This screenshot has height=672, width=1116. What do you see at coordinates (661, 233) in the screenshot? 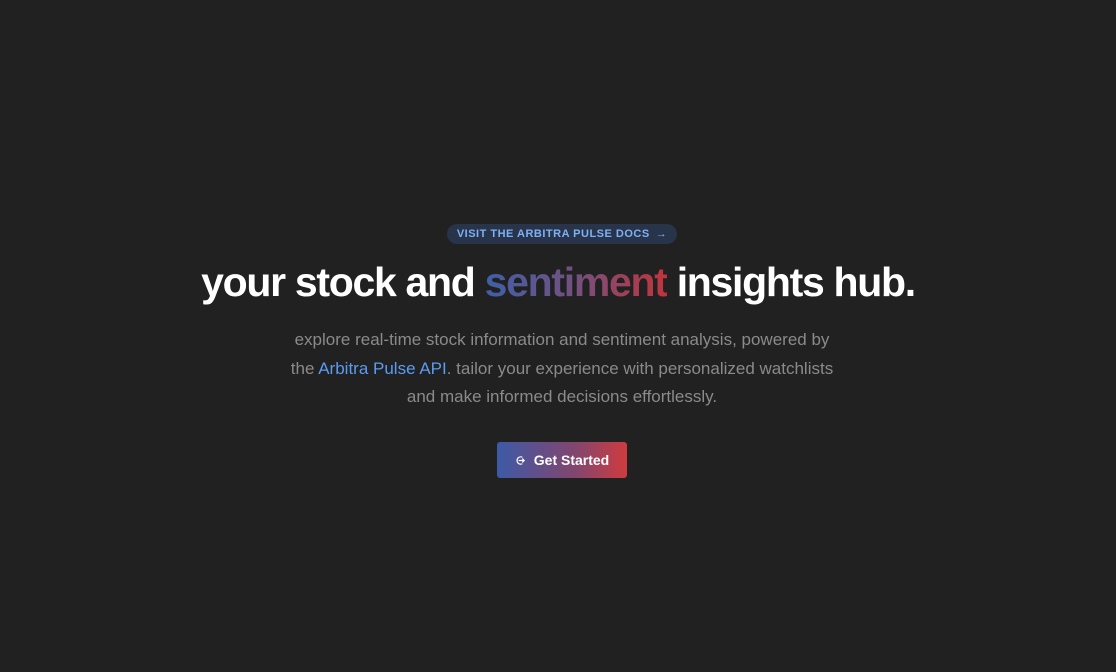
I see `arrow-right-icon: →` at bounding box center [661, 233].